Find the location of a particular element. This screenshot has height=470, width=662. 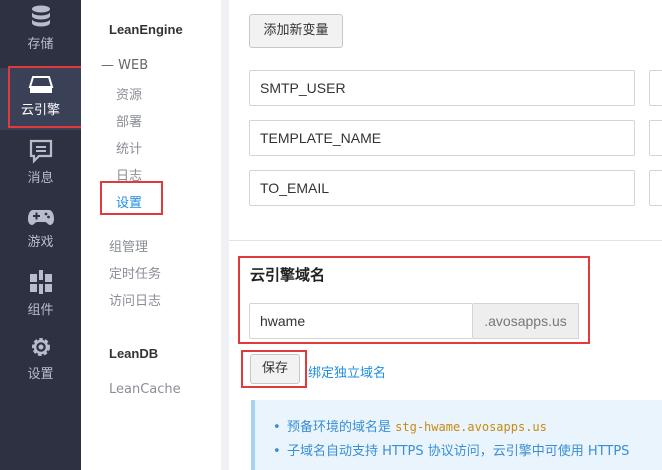

rail-label: 设置 is located at coordinates (40, 374).